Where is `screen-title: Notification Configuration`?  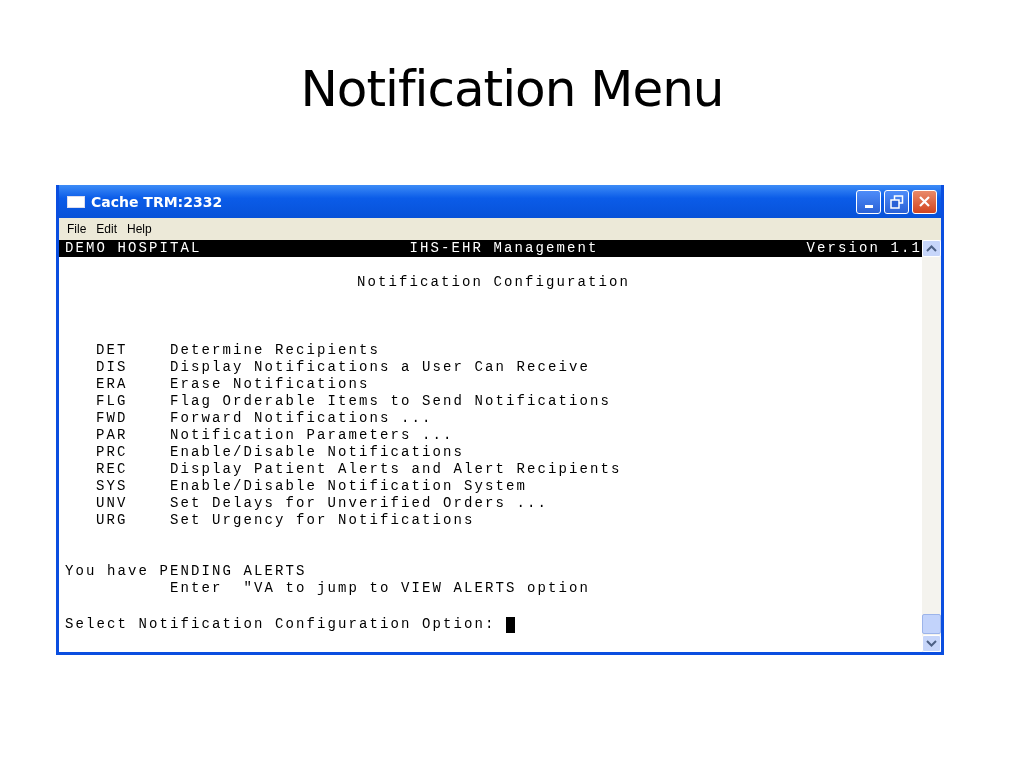
screen-title: Notification Configuration is located at coordinates (493, 282).